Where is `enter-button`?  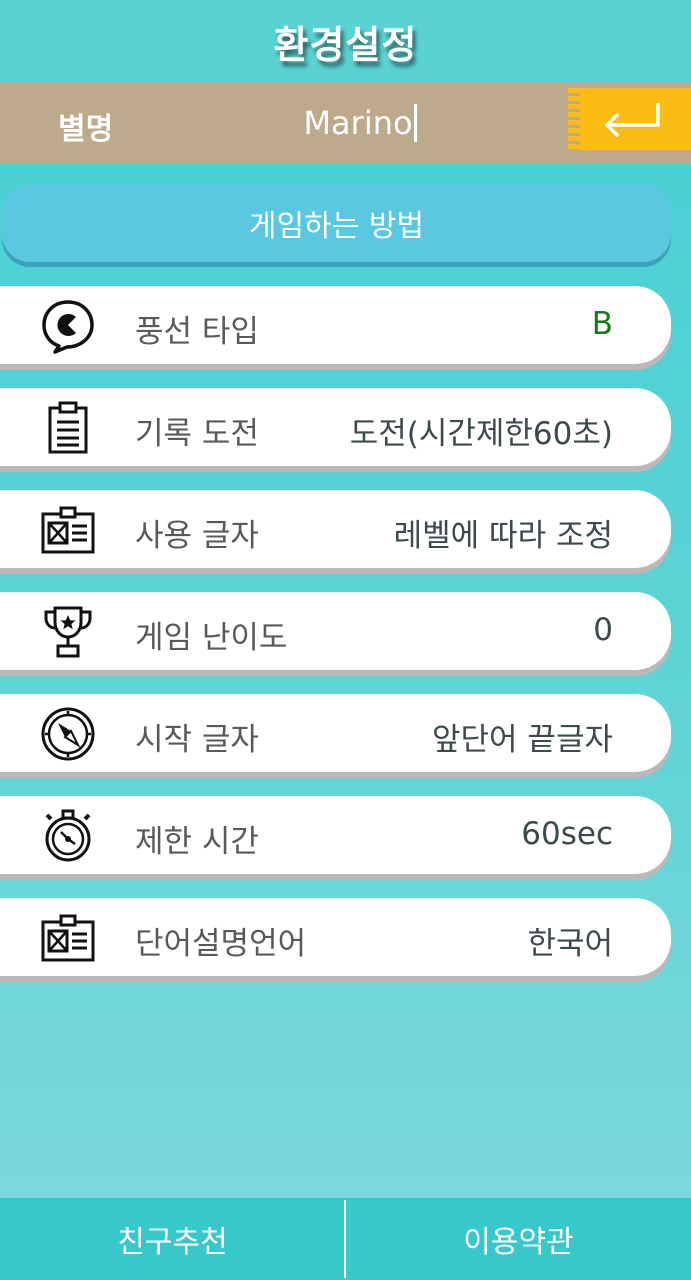 enter-button is located at coordinates (629, 119).